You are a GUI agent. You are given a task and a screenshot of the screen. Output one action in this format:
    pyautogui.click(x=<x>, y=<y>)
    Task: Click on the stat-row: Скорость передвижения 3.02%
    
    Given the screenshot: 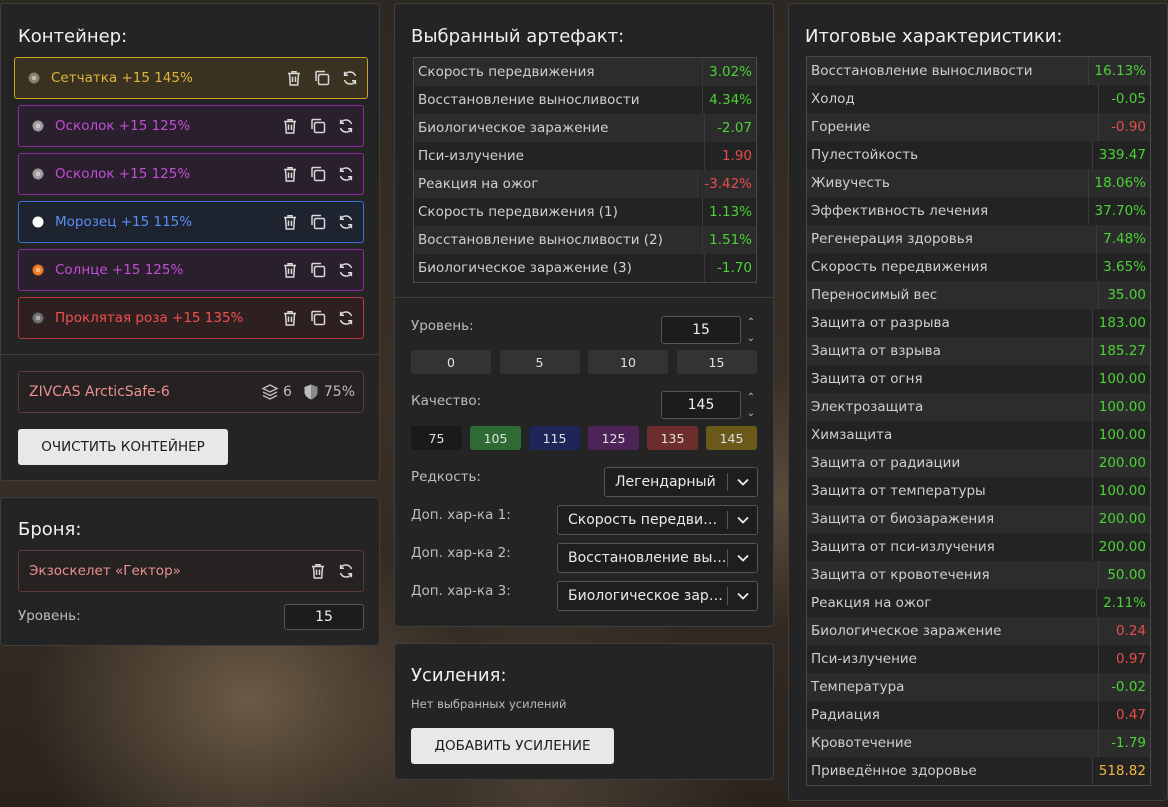 What is the action you would take?
    pyautogui.click(x=585, y=72)
    